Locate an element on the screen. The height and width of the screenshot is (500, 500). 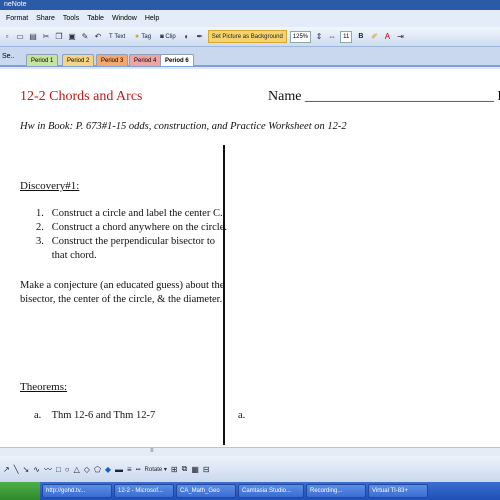
window-title: neNote is located at coordinates (15, 4).